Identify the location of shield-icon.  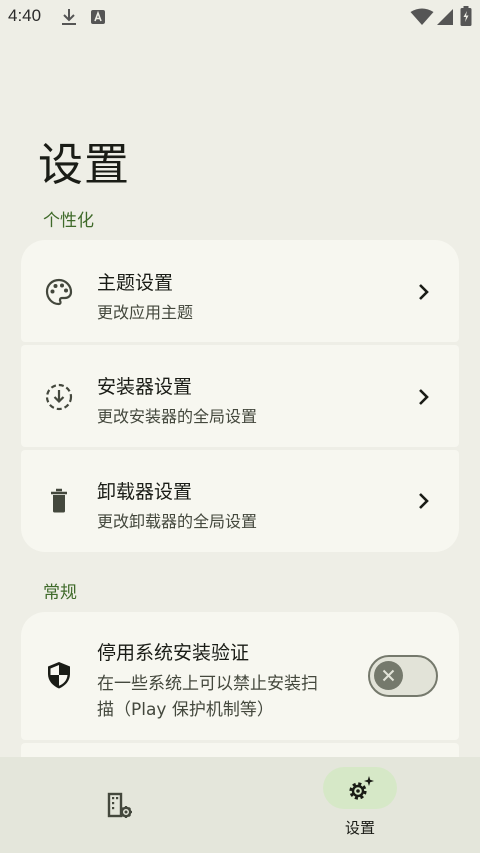
(59, 675).